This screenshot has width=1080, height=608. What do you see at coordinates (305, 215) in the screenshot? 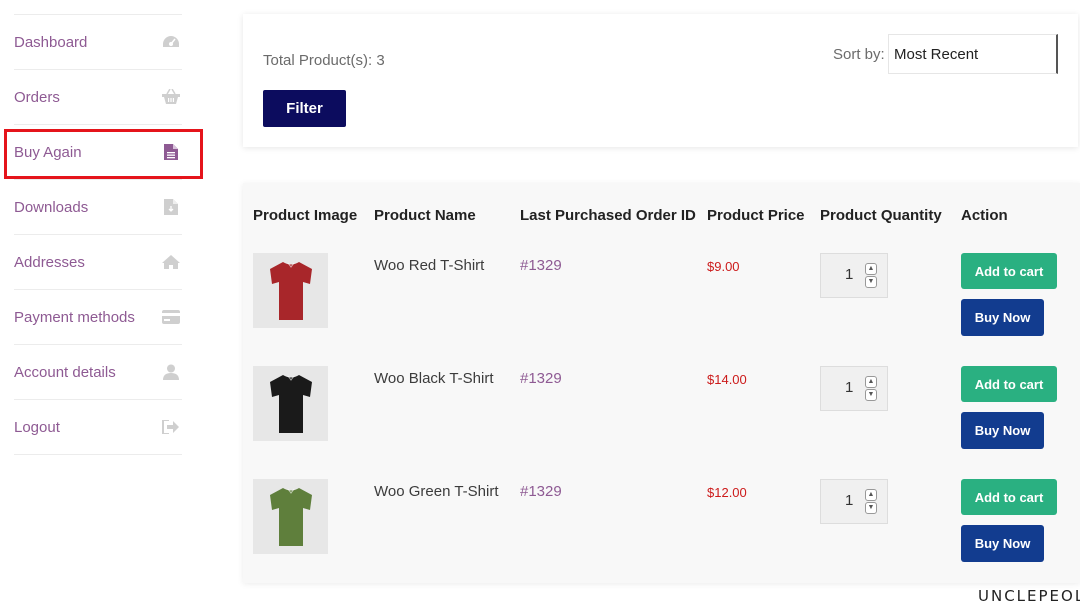
I see `header-product-image: Product Image` at bounding box center [305, 215].